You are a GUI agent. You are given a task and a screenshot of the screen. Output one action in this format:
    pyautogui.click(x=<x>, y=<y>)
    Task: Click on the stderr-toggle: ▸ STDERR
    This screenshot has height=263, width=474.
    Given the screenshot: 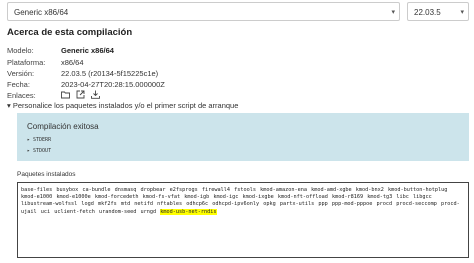 What is the action you would take?
    pyautogui.click(x=39, y=140)
    